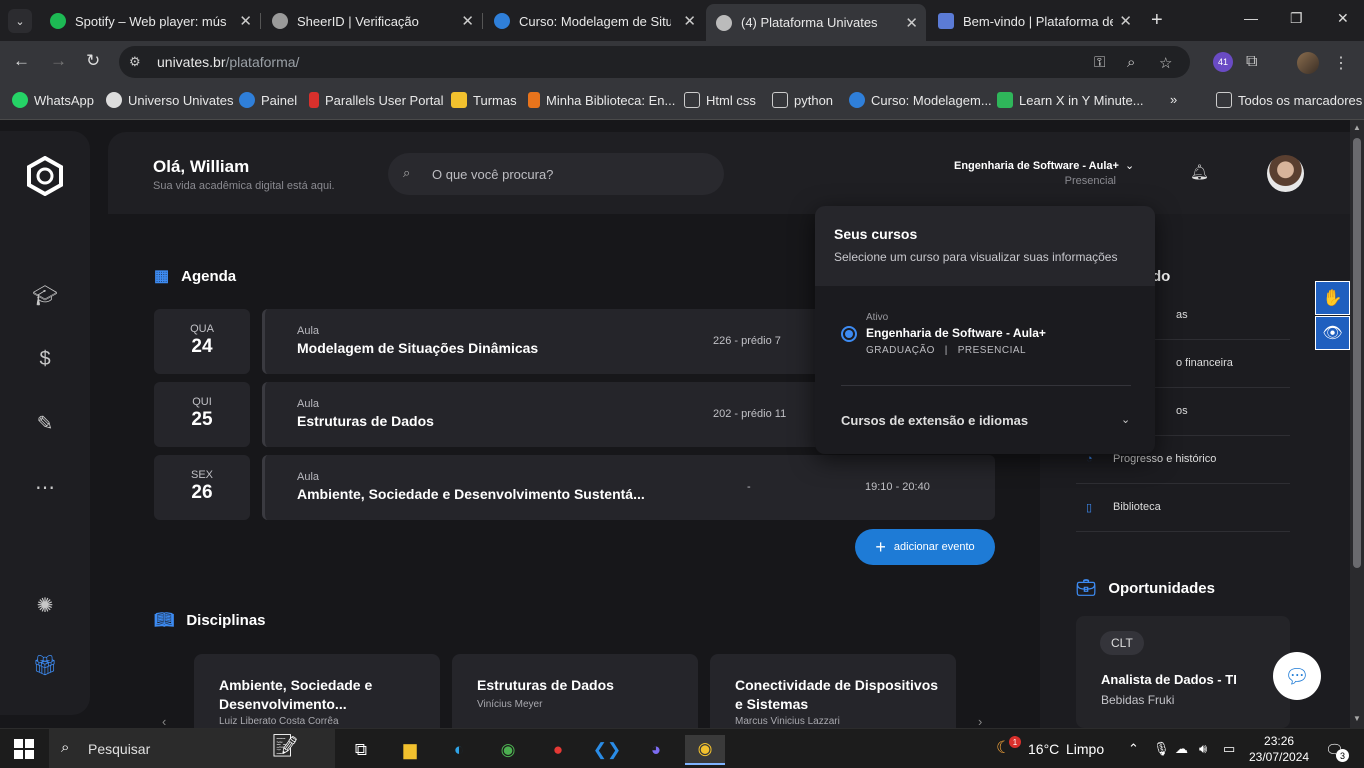 The width and height of the screenshot is (1364, 768). Describe the element at coordinates (361, 750) in the screenshot. I see `task-view-icon: ⧉` at that location.